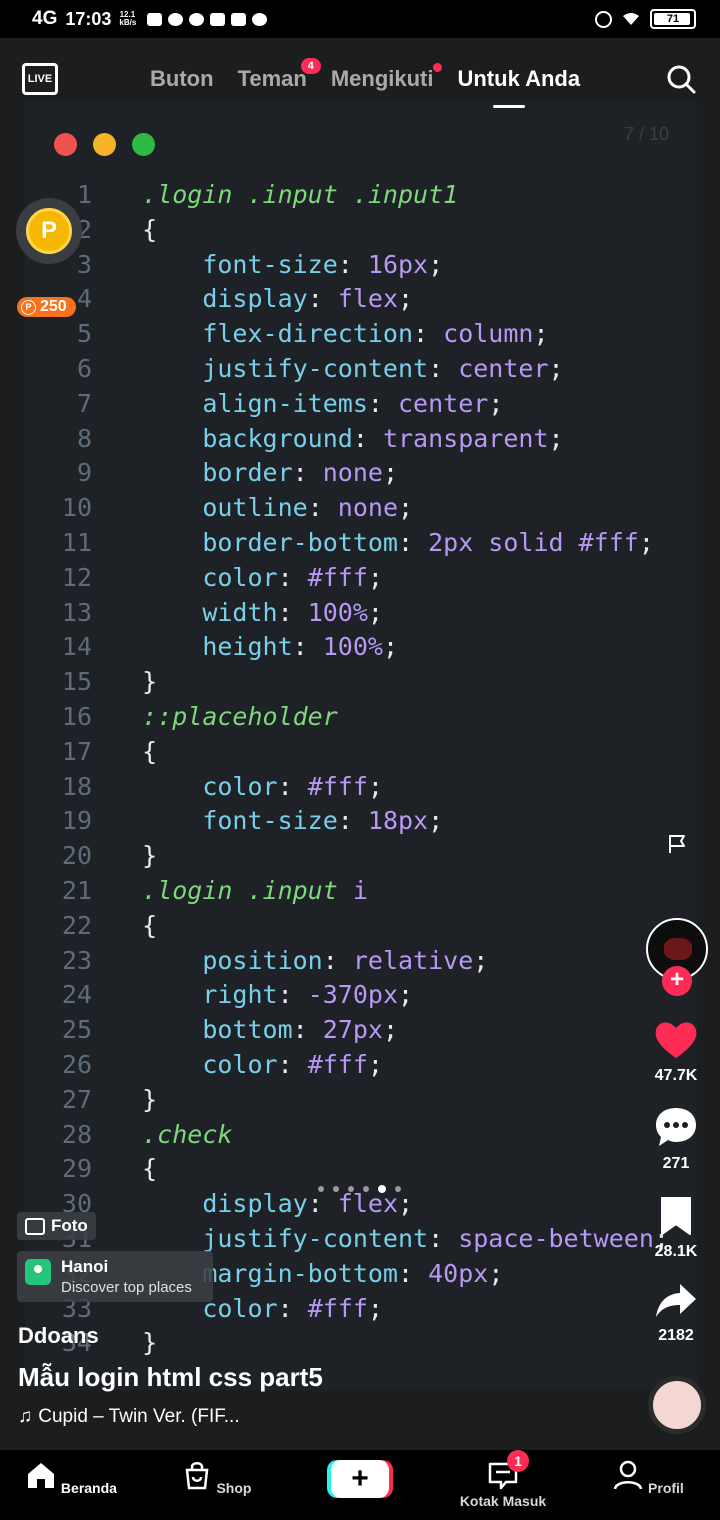 This screenshot has height=1520, width=720. Describe the element at coordinates (210, 1064) in the screenshot. I see `code-token: color` at that location.